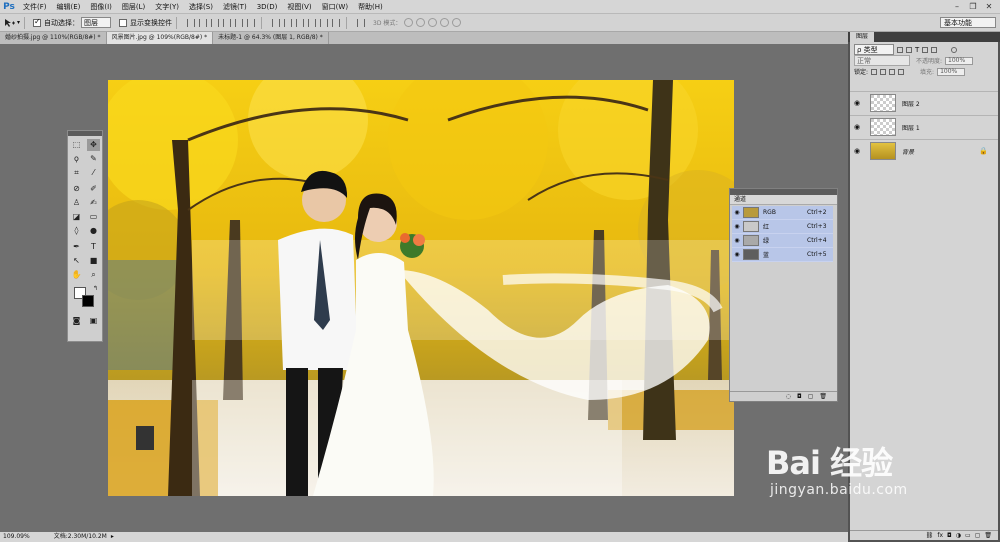 This screenshot has width=1000, height=542. What do you see at coordinates (900, 49) in the screenshot?
I see `filter-pixel-icon` at bounding box center [900, 49].